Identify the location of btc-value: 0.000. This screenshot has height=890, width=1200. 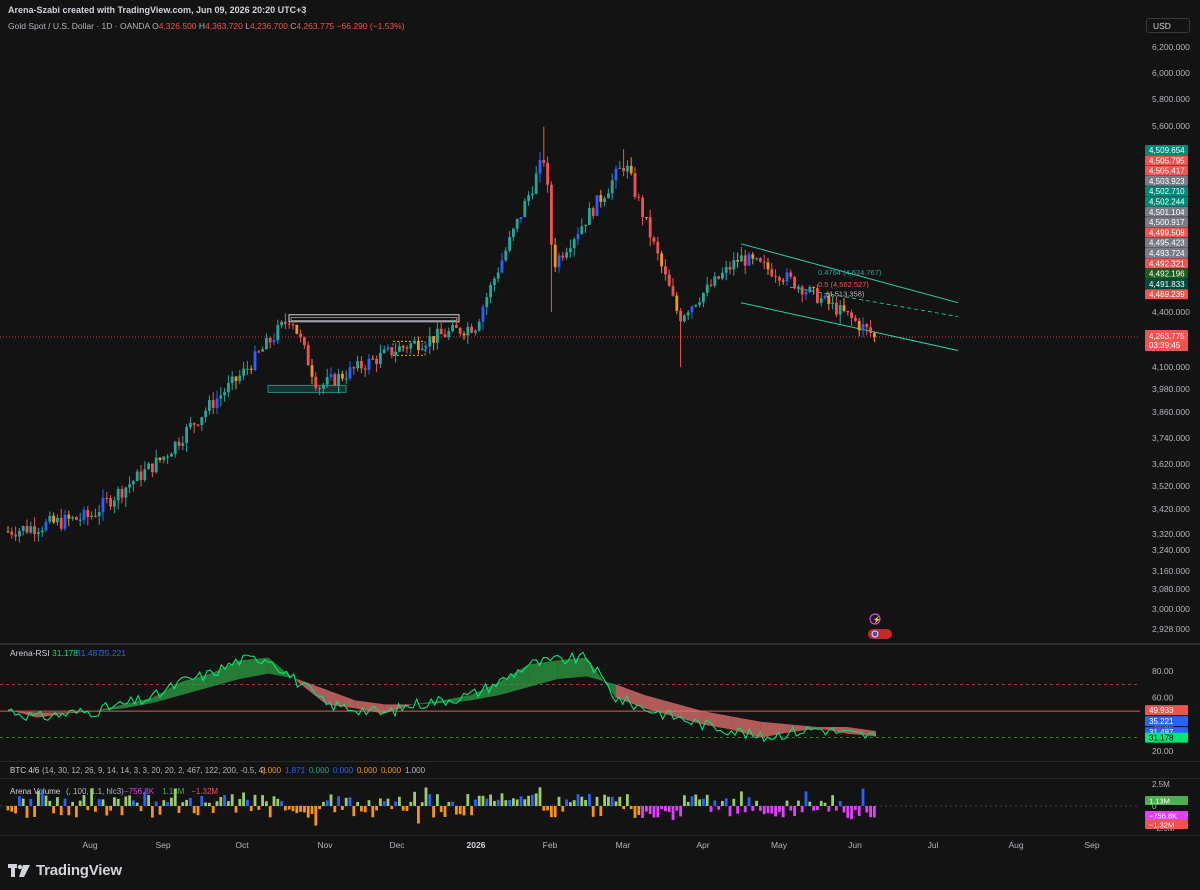
(367, 770).